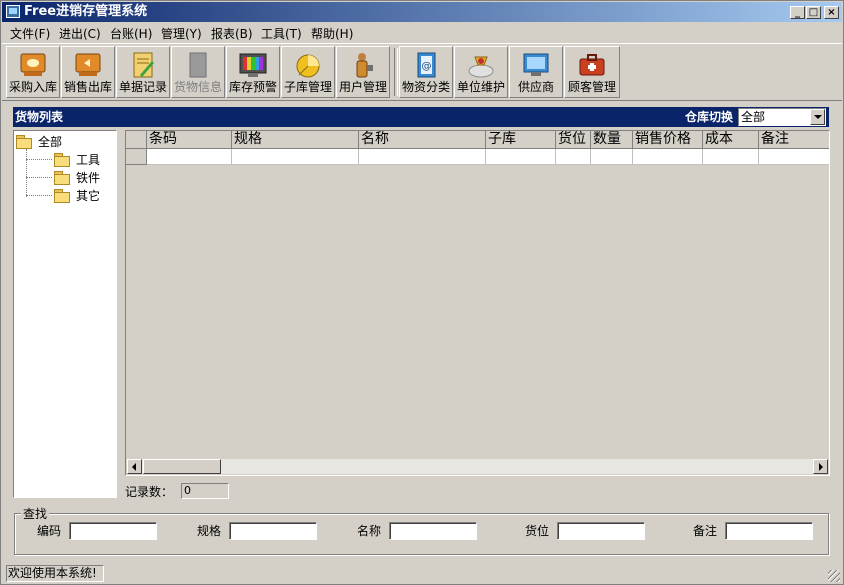 Image resolution: width=844 pixels, height=585 pixels. I want to click on menu-ledger: 台账(H), so click(131, 33).